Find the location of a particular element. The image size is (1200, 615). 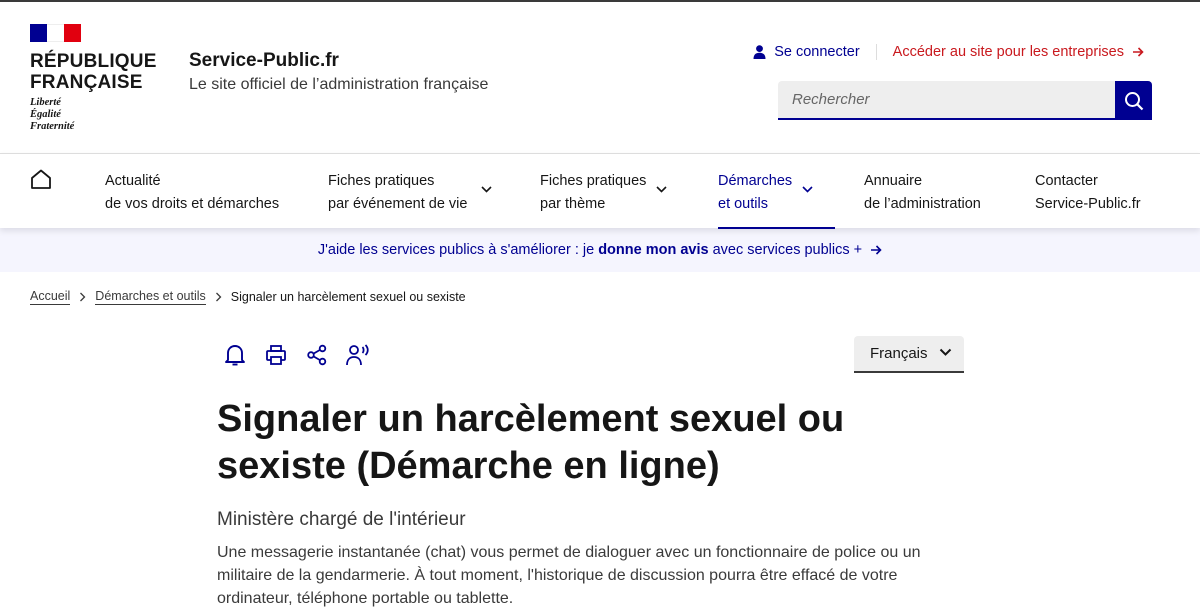

nav-demarches-line2: et outils is located at coordinates (743, 204).